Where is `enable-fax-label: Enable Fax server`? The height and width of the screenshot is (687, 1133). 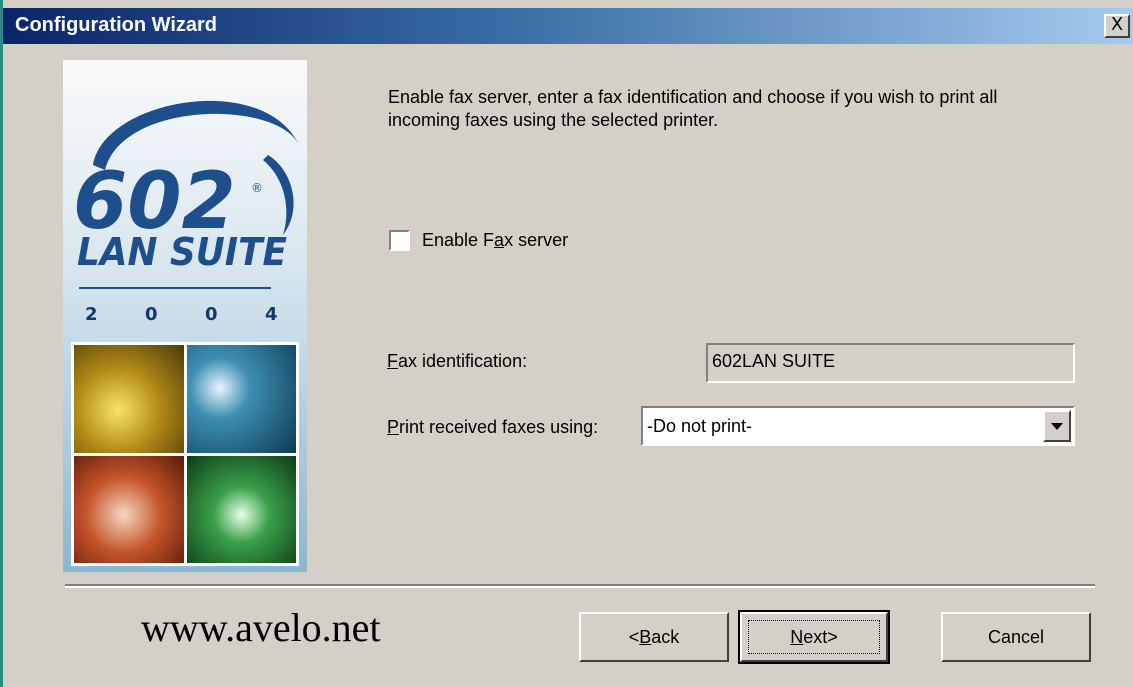
enable-fax-label: Enable Fax server is located at coordinates (495, 240).